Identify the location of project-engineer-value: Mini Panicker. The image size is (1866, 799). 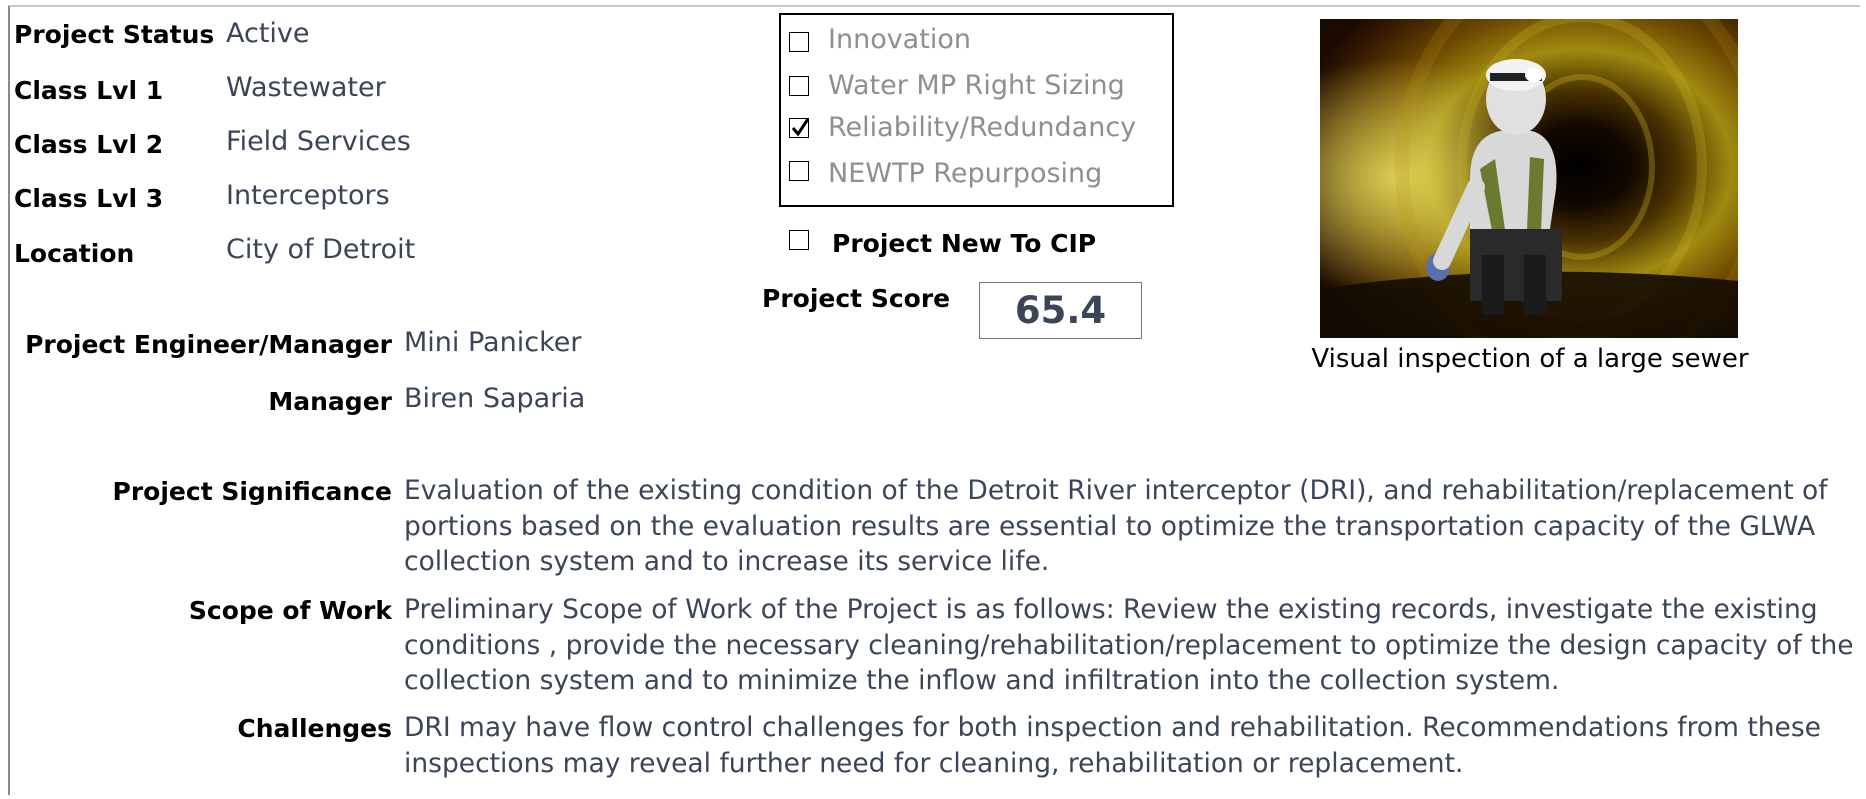
(493, 342).